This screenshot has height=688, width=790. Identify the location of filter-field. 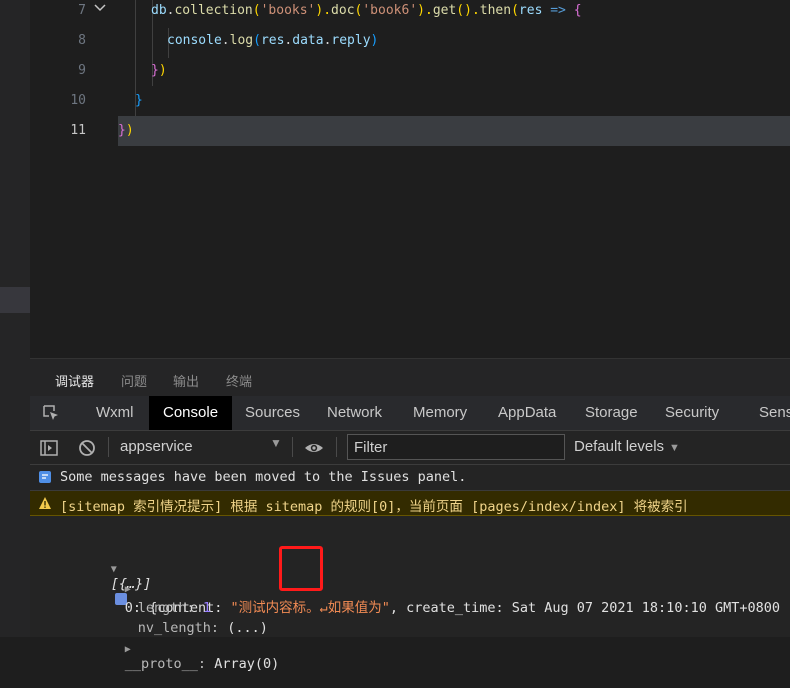
(456, 447).